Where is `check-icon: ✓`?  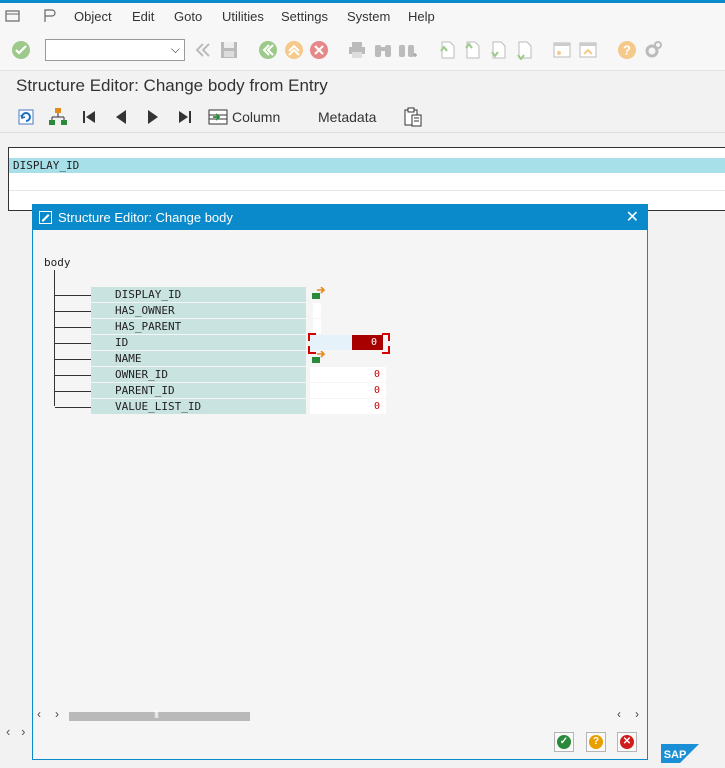 check-icon: ✓ is located at coordinates (564, 742).